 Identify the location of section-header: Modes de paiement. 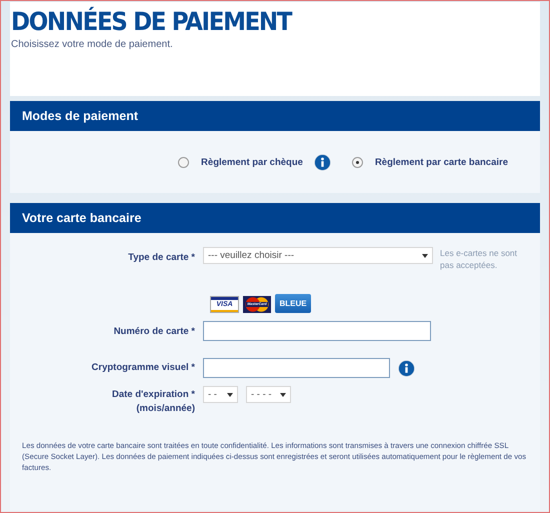
(275, 116).